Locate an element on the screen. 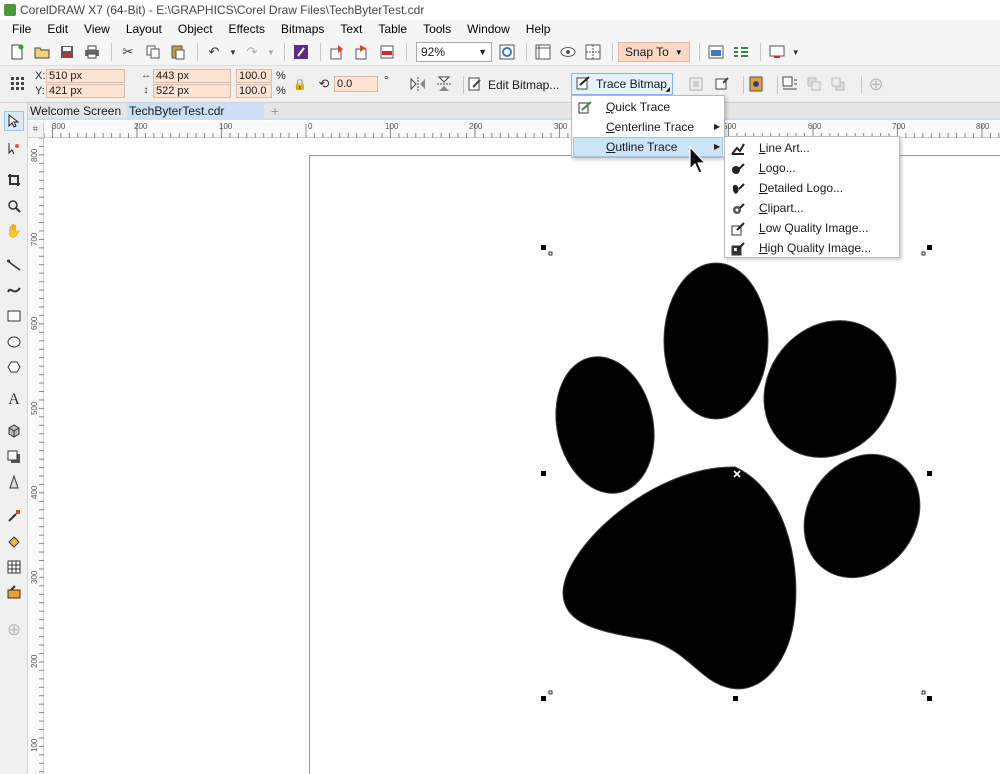  view-mode-icon is located at coordinates (568, 52).